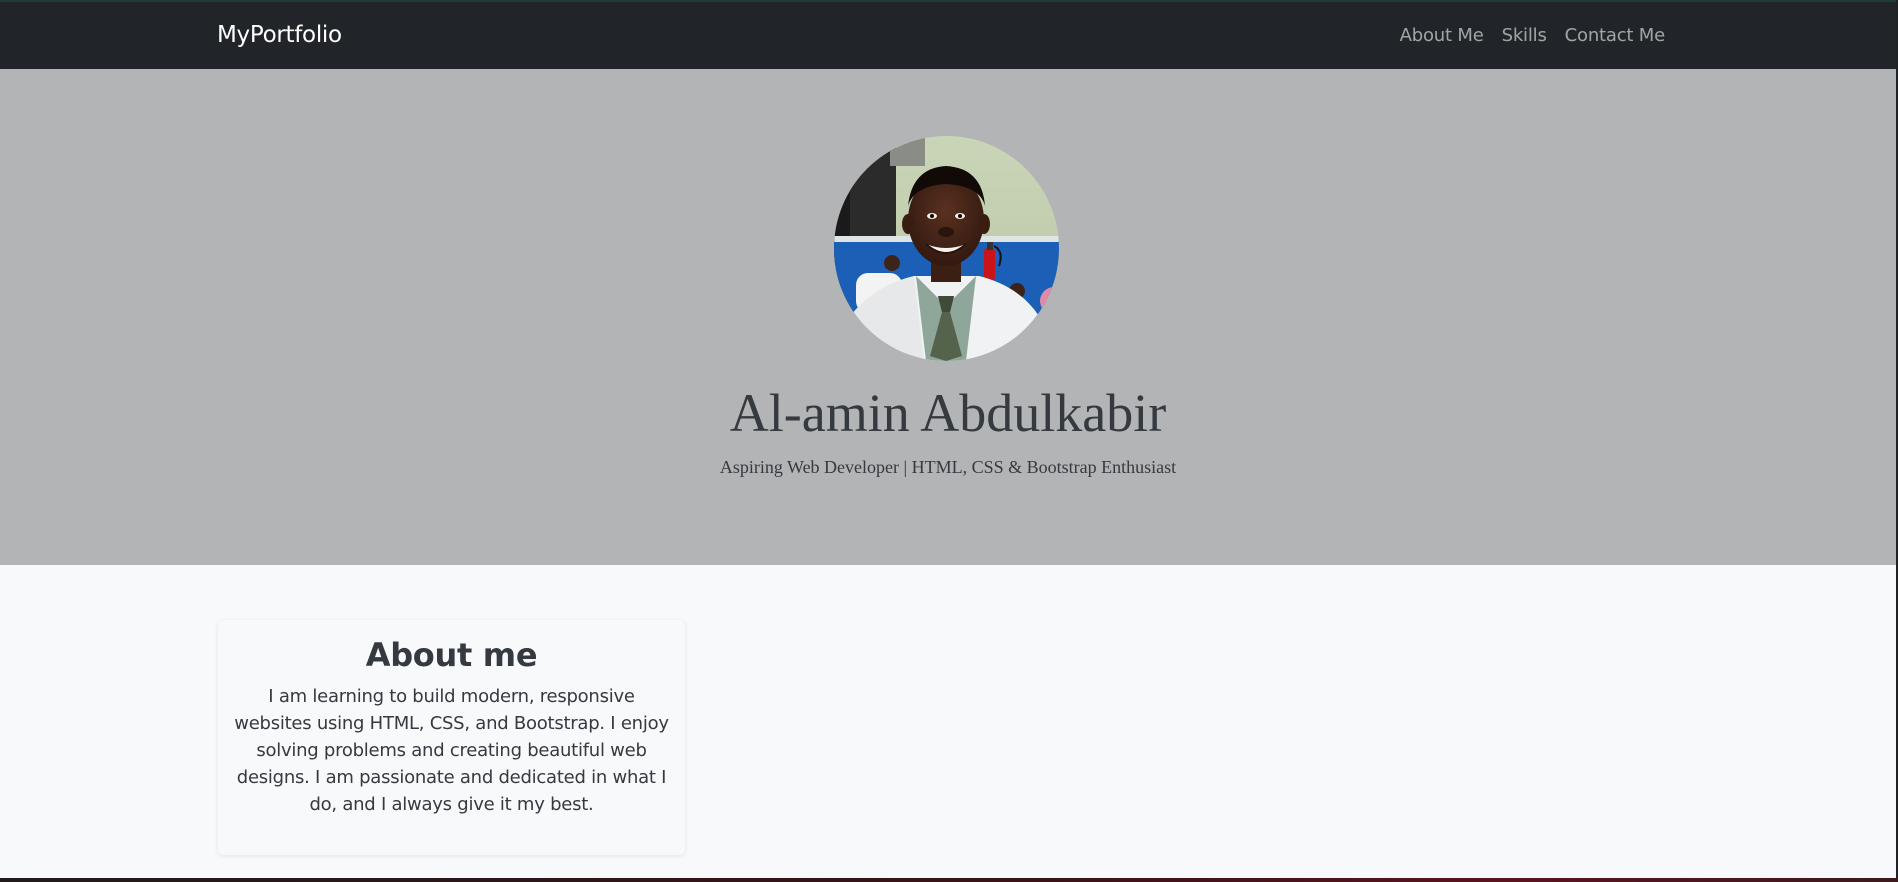 Image resolution: width=1898 pixels, height=882 pixels. I want to click on hero-name: Al-amin Abdulkabir, so click(948, 413).